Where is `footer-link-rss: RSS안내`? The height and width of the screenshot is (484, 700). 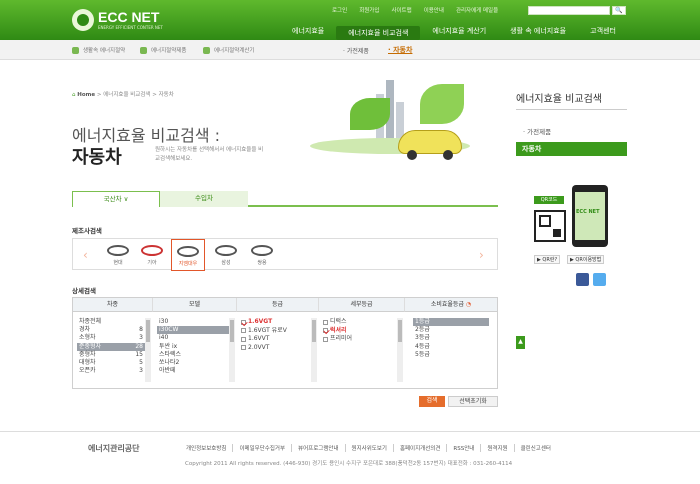 footer-link-rss: RSS안내 is located at coordinates (463, 448).